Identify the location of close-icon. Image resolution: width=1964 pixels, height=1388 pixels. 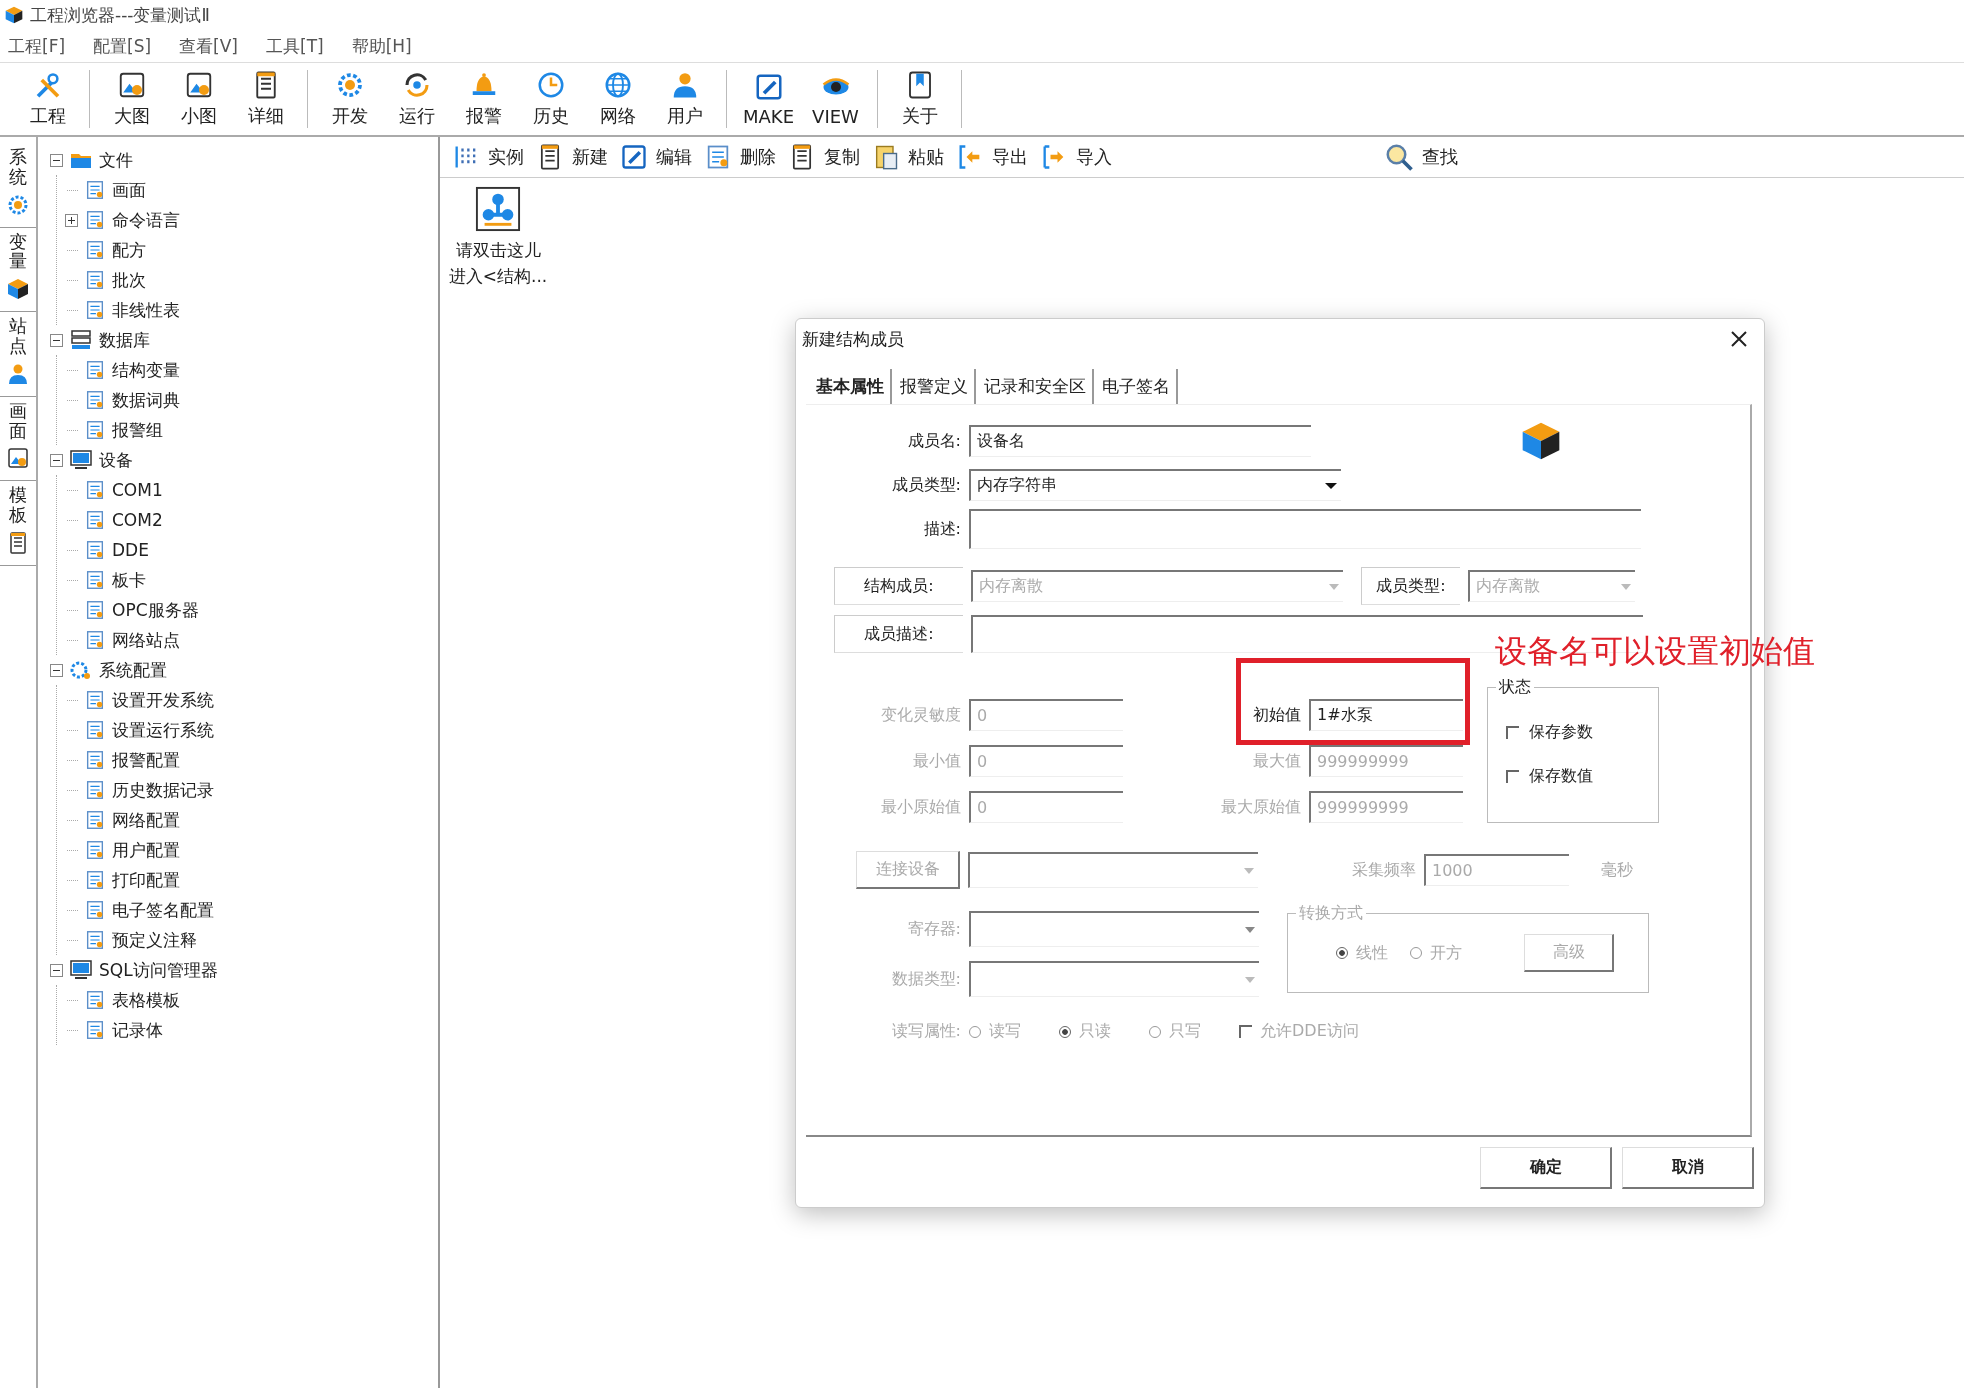
(1739, 339).